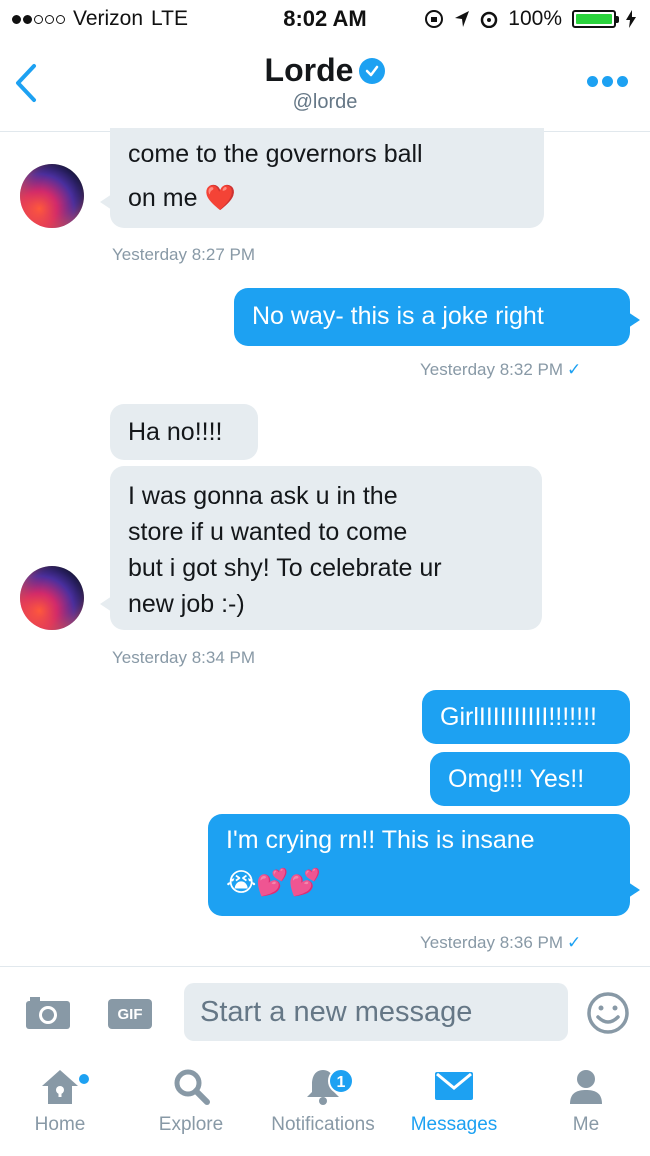  Describe the element at coordinates (309, 70) in the screenshot. I see `contact-name: Lorde` at that location.